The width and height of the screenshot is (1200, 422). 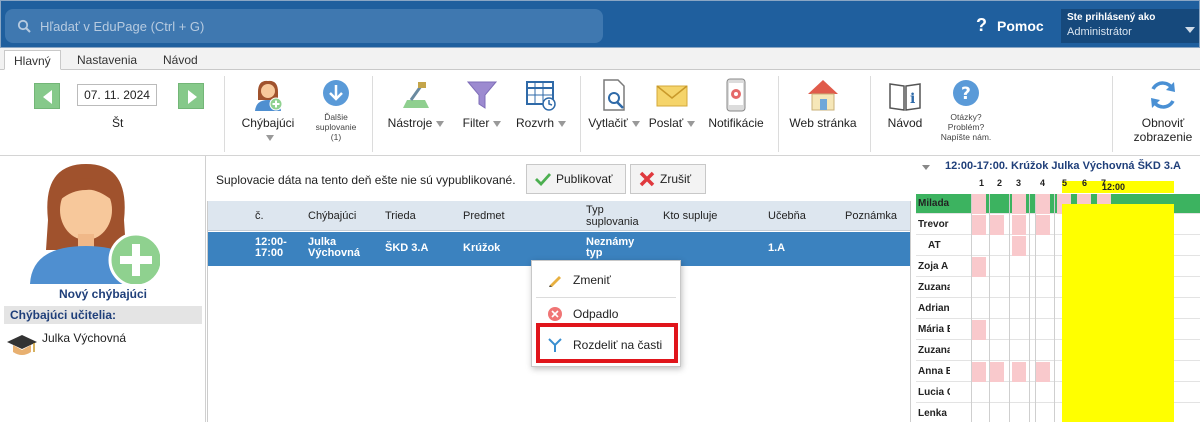 I want to click on col-number: č., so click(x=259, y=216).